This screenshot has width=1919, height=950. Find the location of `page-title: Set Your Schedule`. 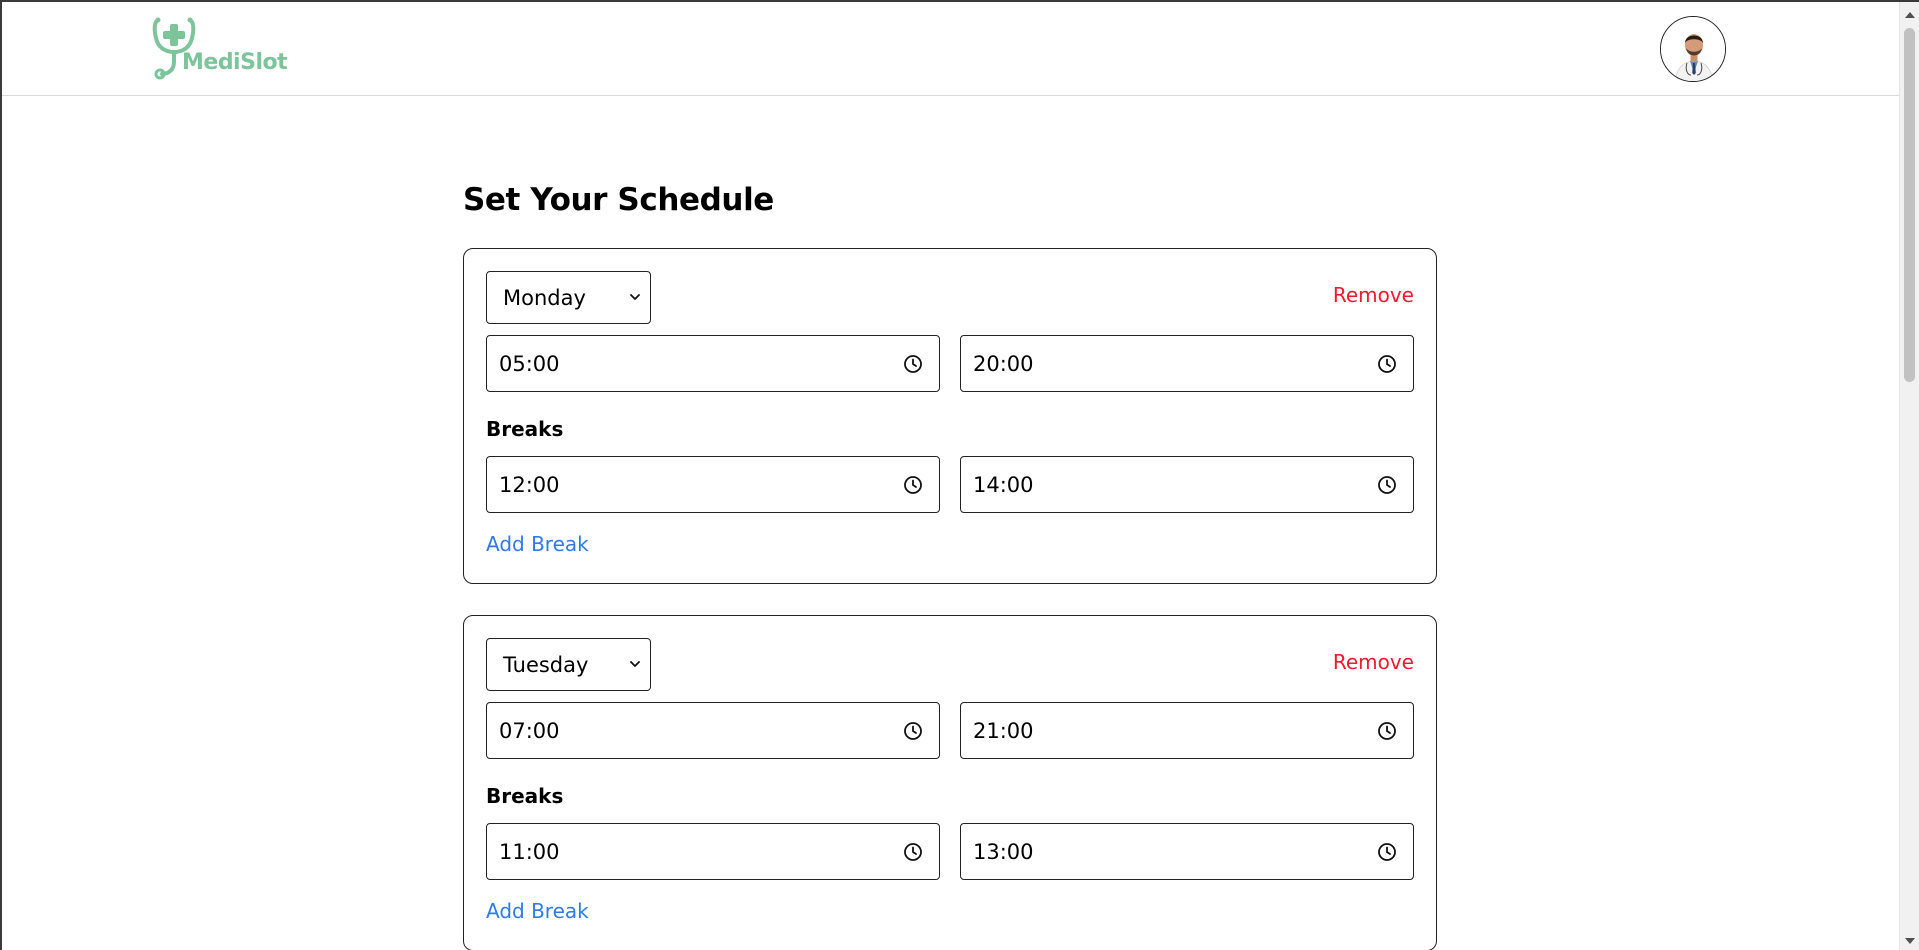

page-title: Set Your Schedule is located at coordinates (618, 200).